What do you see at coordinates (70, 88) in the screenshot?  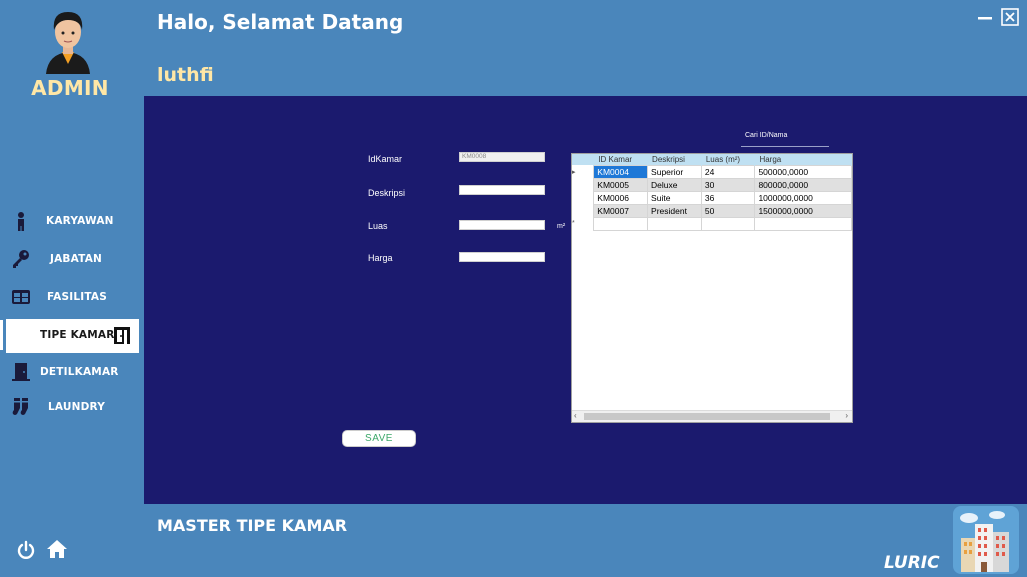 I see `role-label: ADMIN` at bounding box center [70, 88].